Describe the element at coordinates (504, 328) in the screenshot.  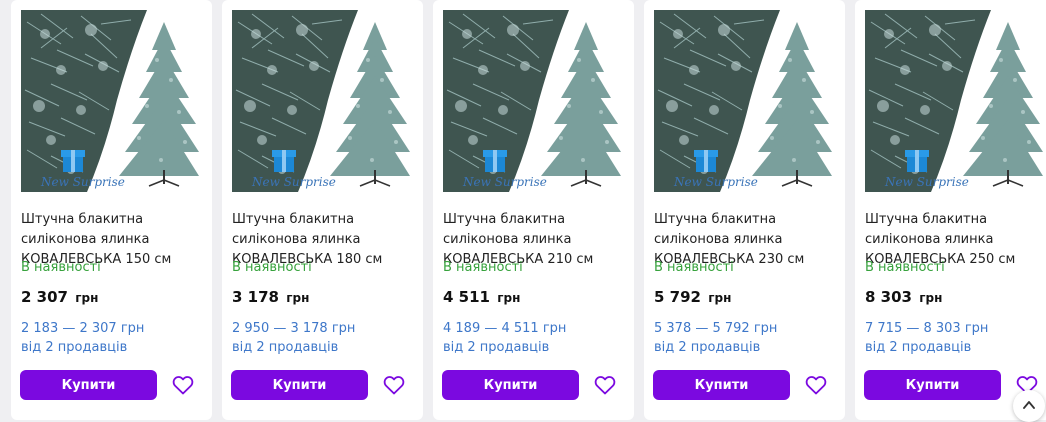
I see `price-range-link: 4 189 — 4 511 грн` at that location.